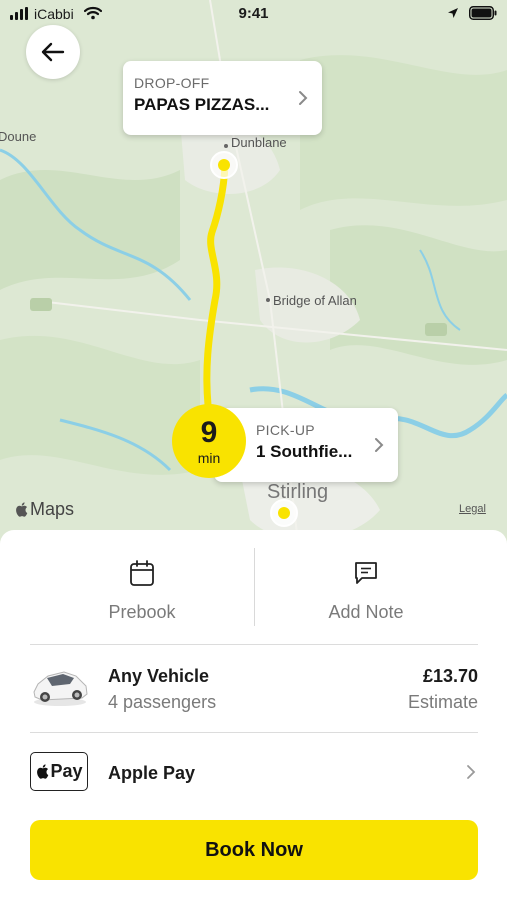  What do you see at coordinates (259, 142) in the screenshot?
I see `map-label-dunblane: Dunblane` at bounding box center [259, 142].